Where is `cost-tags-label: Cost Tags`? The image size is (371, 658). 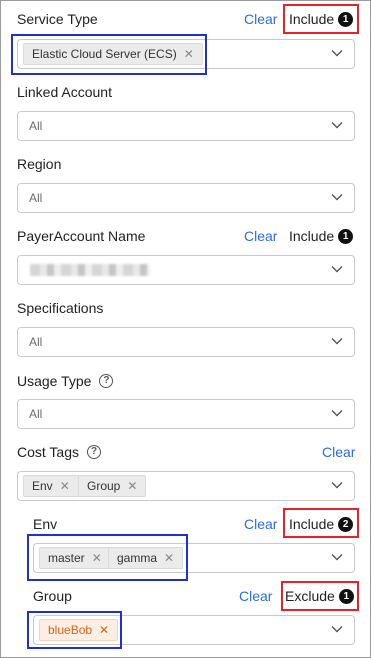 cost-tags-label: Cost Tags is located at coordinates (48, 452).